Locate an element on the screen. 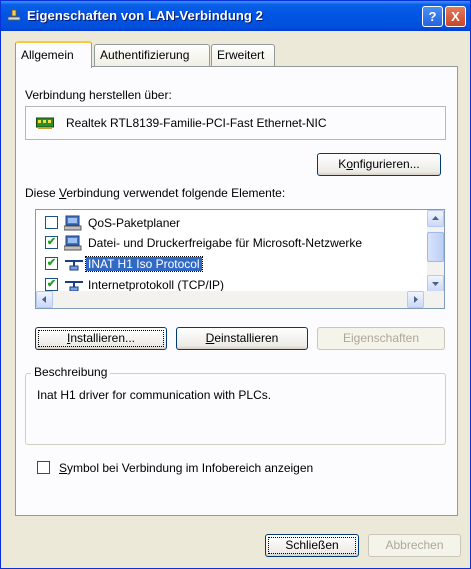 This screenshot has width=471, height=569. description-group is located at coordinates (235, 409).